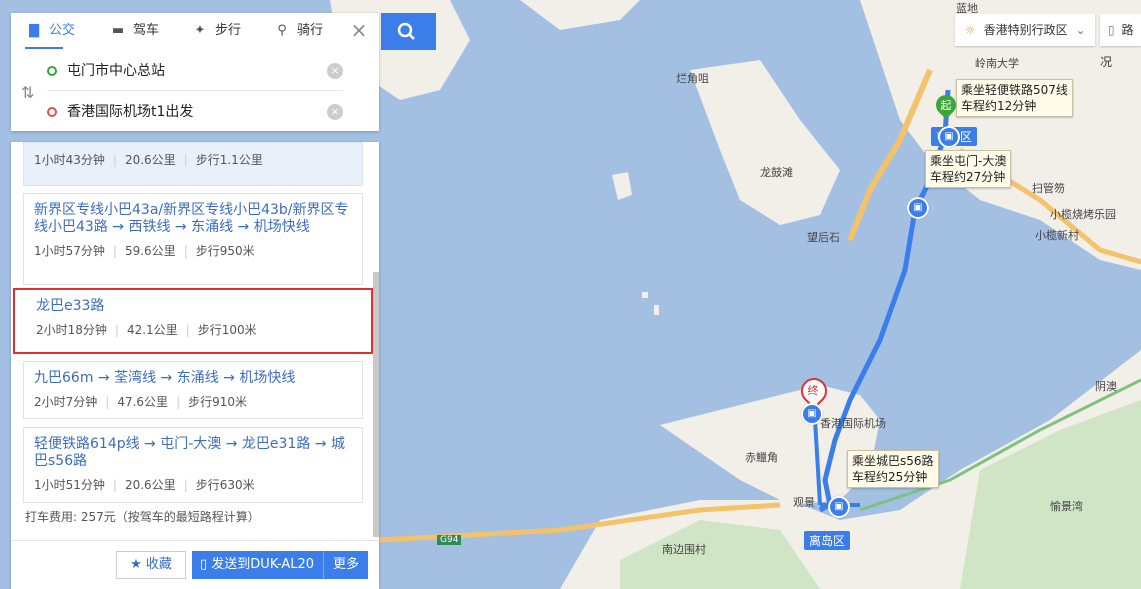  Describe the element at coordinates (692, 78) in the screenshot. I see `map-label-lanjiaozui: 烂角咀` at that location.